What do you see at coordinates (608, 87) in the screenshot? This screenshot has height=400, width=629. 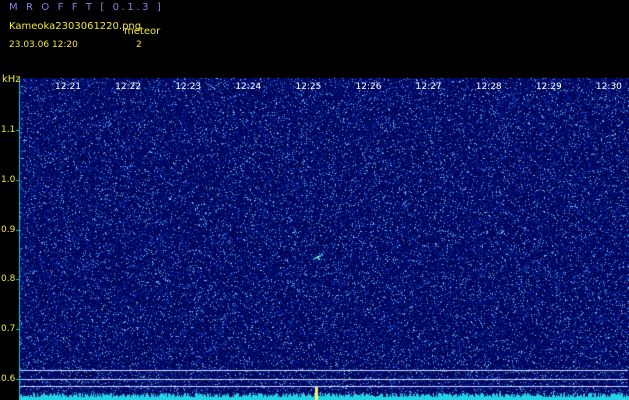 I see `time-tick-label: 12:30` at bounding box center [608, 87].